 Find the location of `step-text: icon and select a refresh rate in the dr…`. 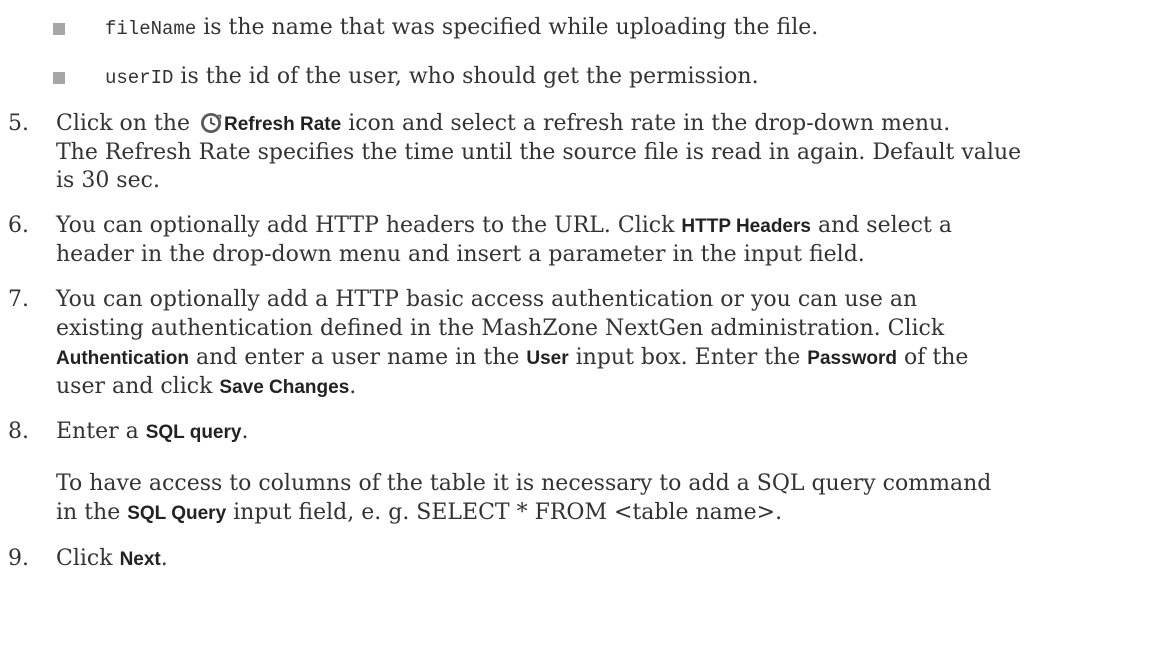

step-text: icon and select a refresh rate in the dr… is located at coordinates (646, 123).